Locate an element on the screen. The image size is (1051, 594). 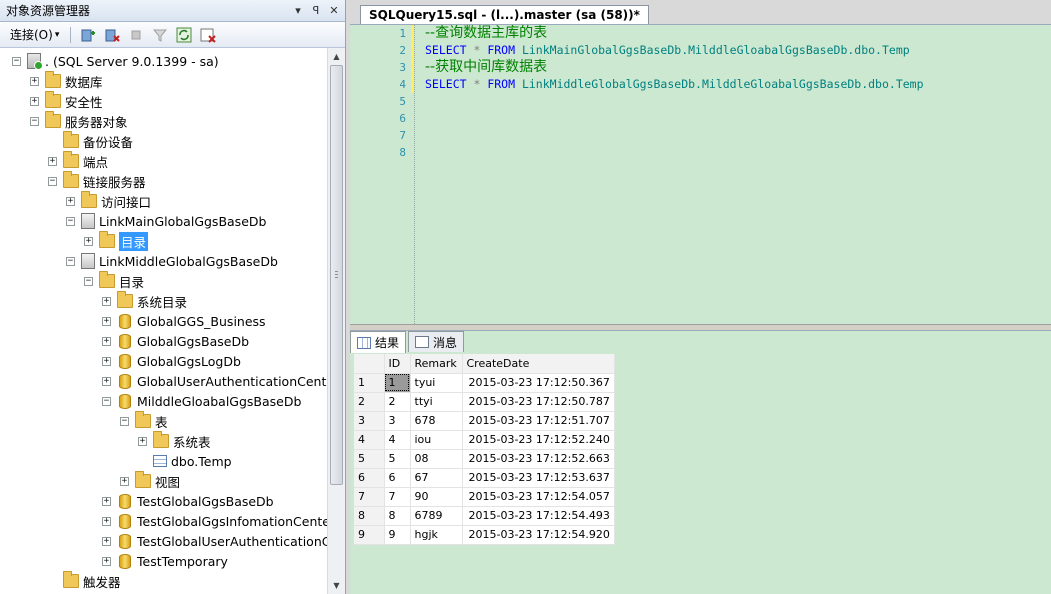
tree-node: + GlobalGgsBaseDb is located at coordinates (175, 341).